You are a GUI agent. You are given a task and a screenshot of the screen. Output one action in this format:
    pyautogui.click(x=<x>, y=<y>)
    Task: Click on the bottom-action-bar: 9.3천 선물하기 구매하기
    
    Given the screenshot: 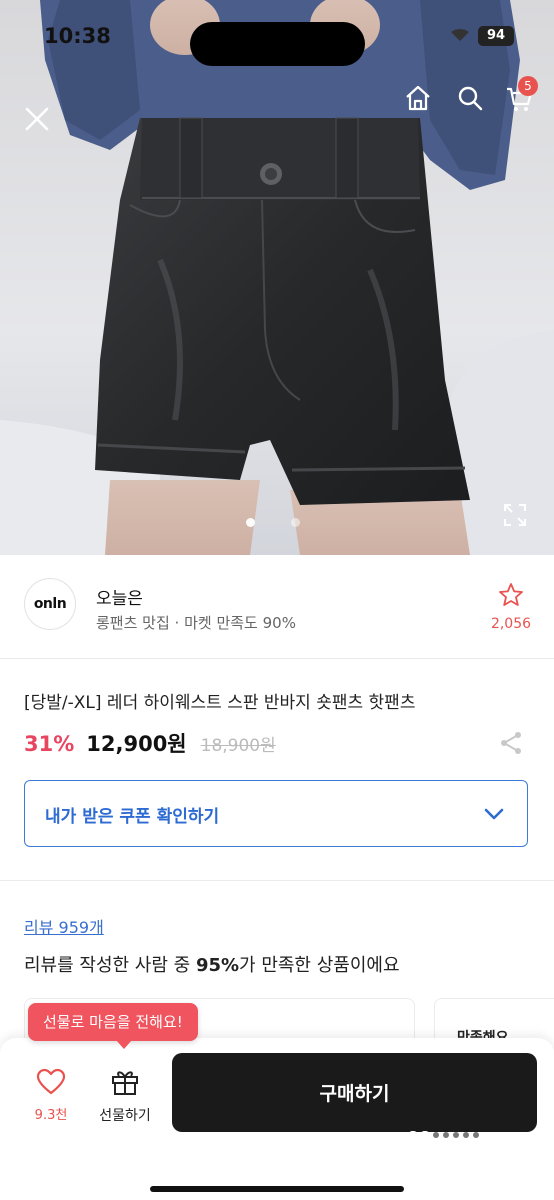 What is the action you would take?
    pyautogui.click(x=277, y=1119)
    